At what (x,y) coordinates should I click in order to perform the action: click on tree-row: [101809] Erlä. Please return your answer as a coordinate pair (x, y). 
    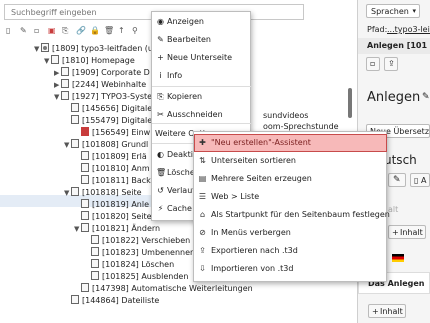
    Looking at the image, I should click on (110, 156).